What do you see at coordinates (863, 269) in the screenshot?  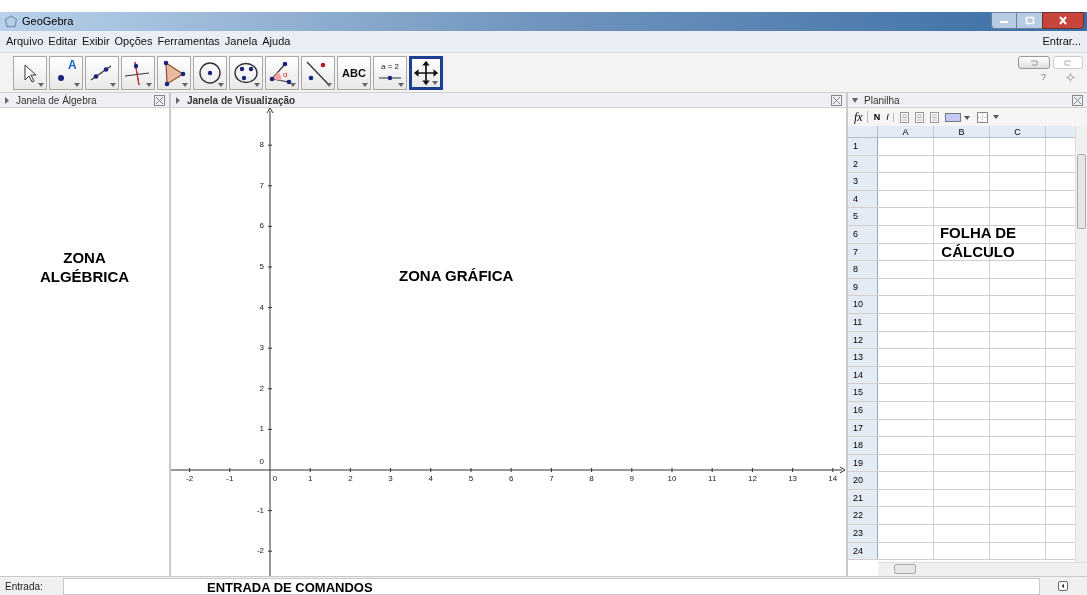 I see `row-header: 8` at bounding box center [863, 269].